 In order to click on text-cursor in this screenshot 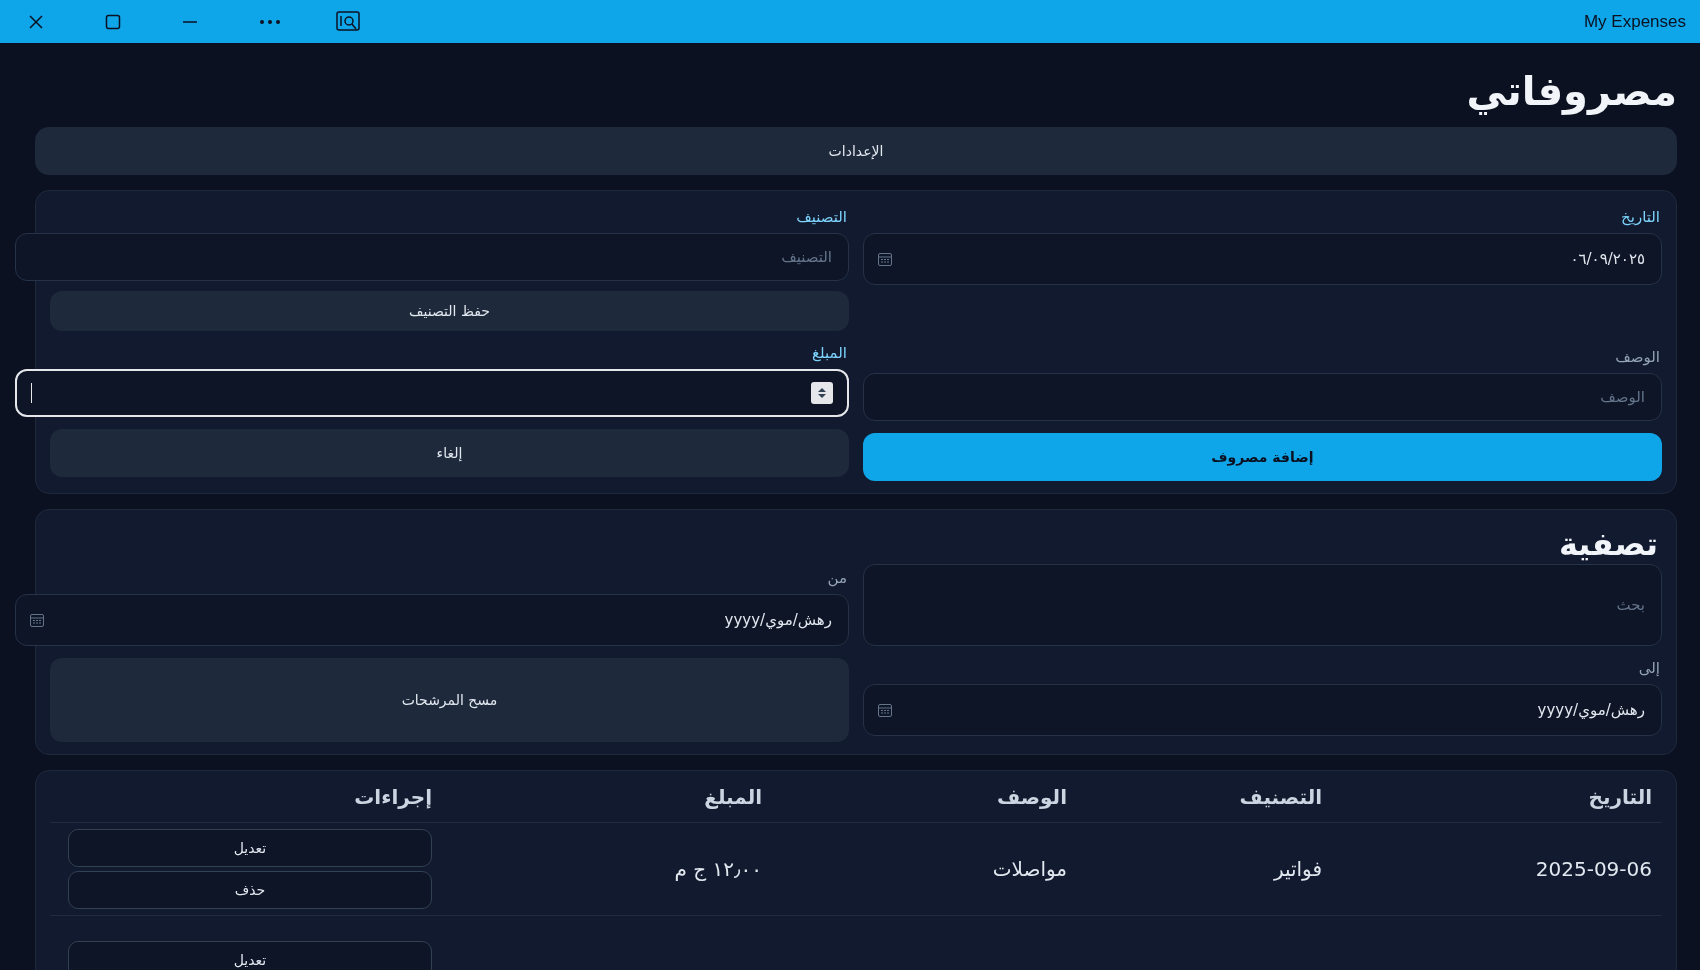, I will do `click(31, 393)`.